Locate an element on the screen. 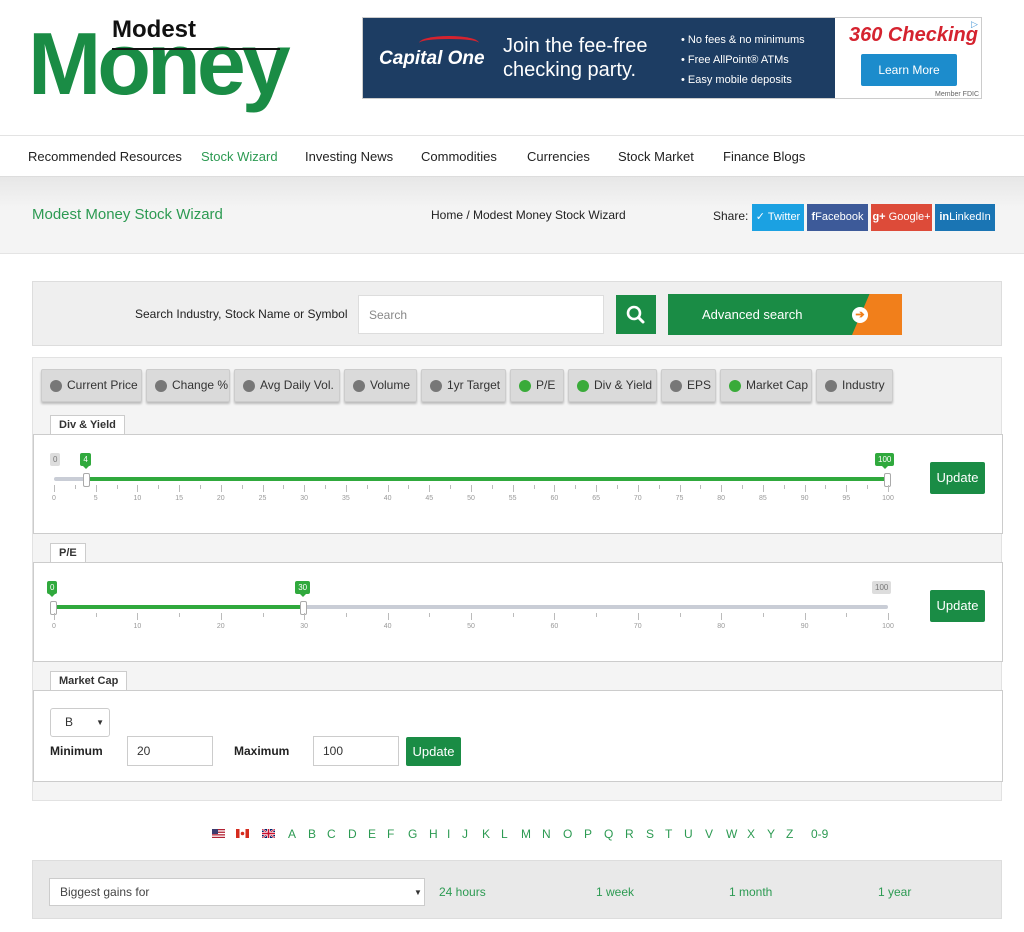  ad-choices-icon: ▷ is located at coordinates (976, 24).